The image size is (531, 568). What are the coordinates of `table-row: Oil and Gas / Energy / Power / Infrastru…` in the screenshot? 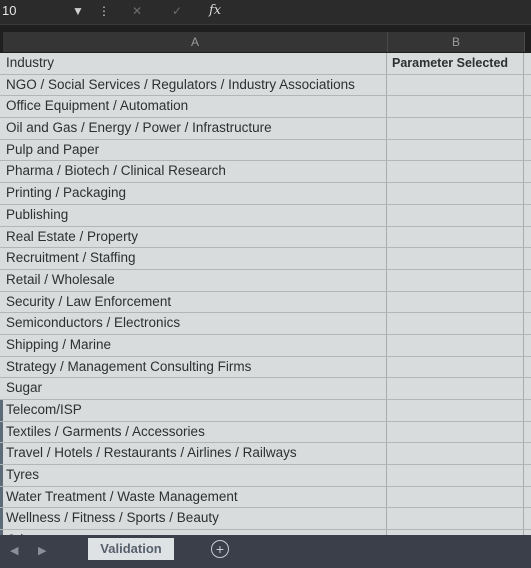 It's located at (265, 129).